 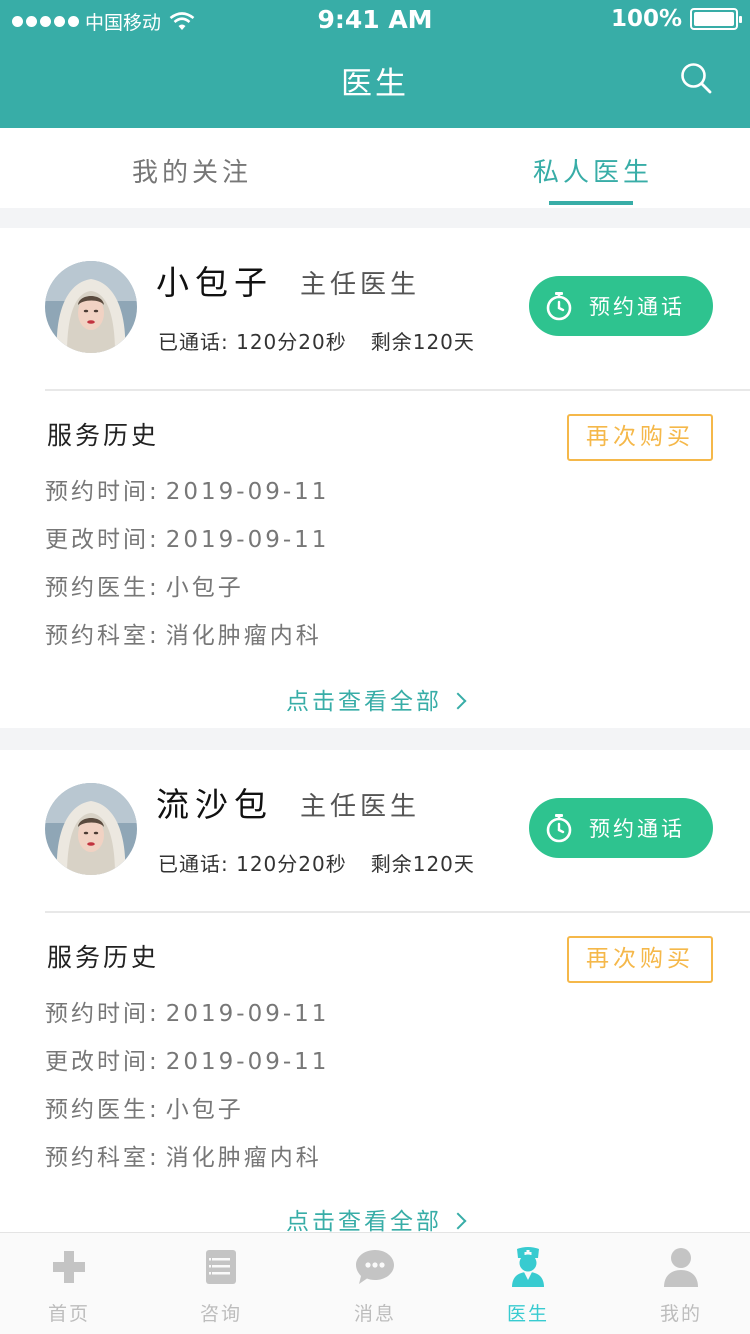 What do you see at coordinates (591, 203) in the screenshot?
I see `active-tab-indicator` at bounding box center [591, 203].